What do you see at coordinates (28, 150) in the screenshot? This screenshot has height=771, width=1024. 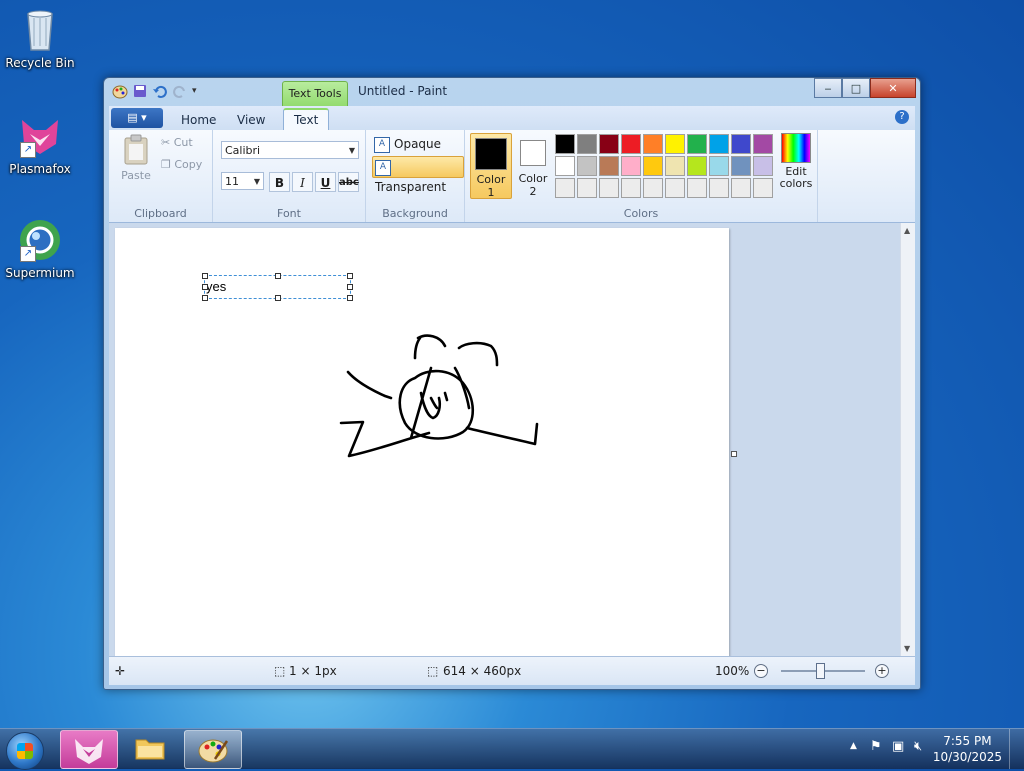 I see `shortcut-arrow-icon: ↗` at bounding box center [28, 150].